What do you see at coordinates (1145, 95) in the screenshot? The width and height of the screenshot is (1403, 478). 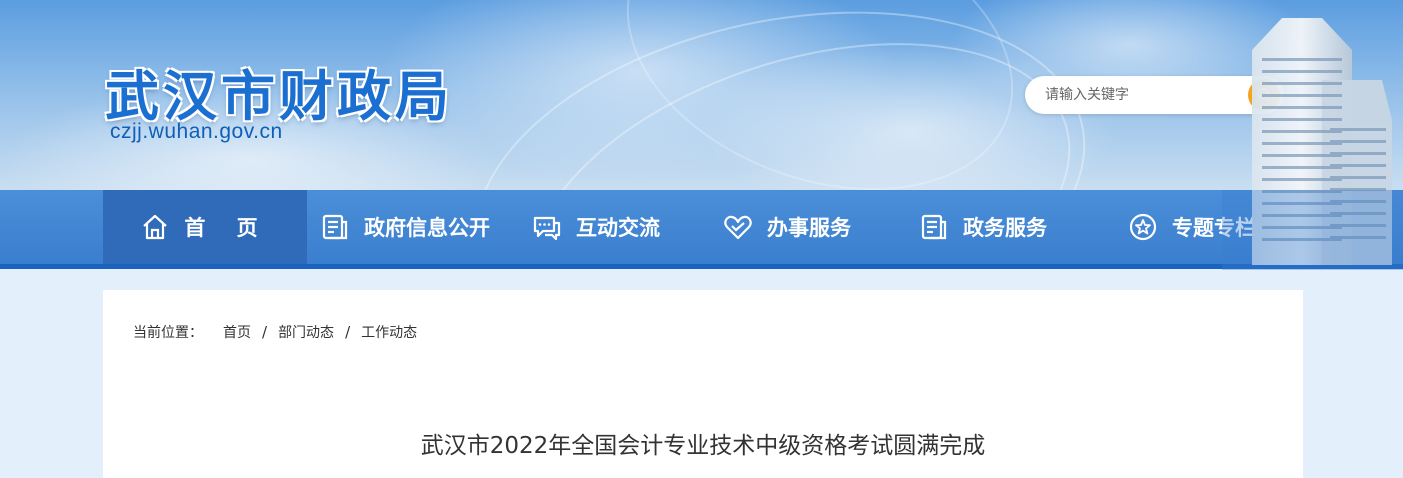 I see `search-input` at bounding box center [1145, 95].